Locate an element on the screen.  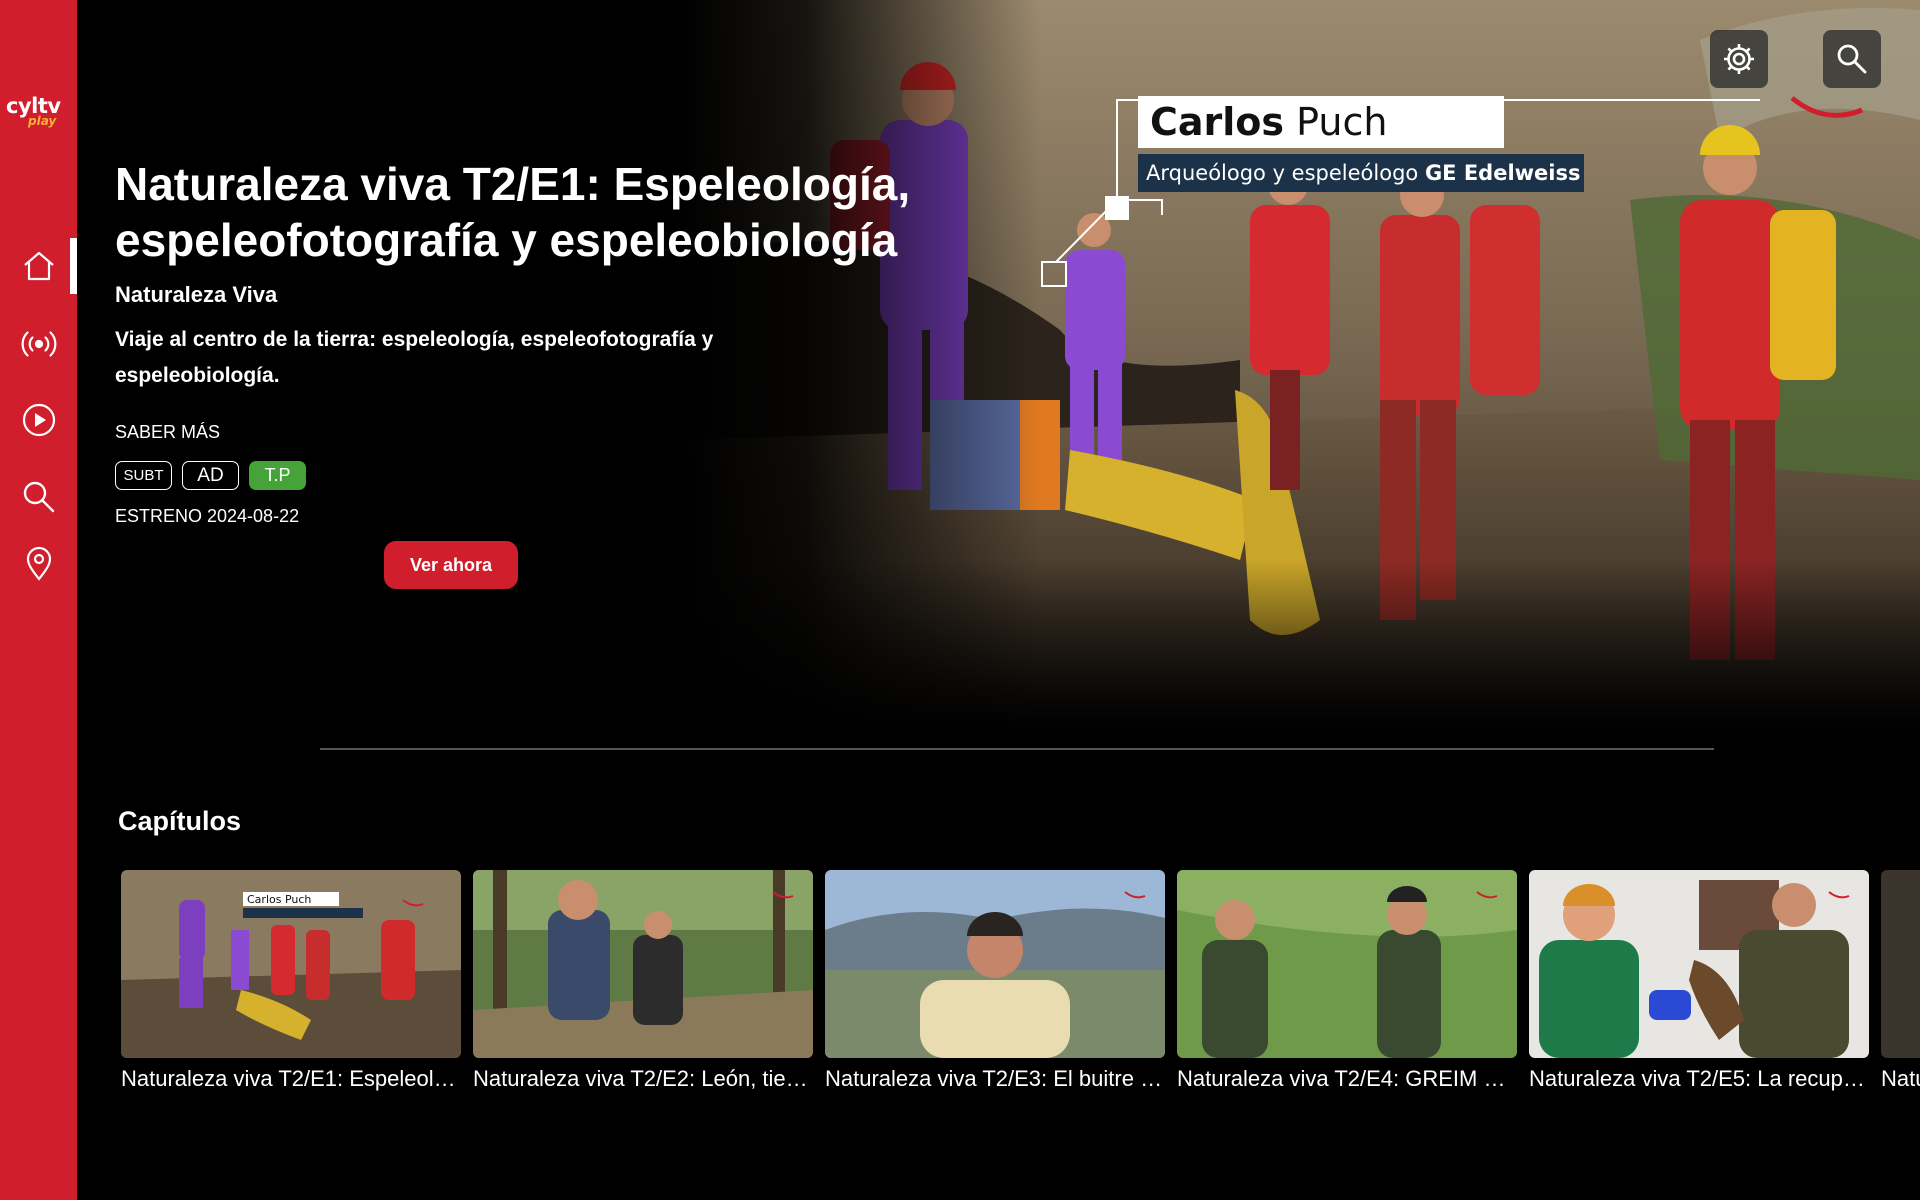
premiere-date: ESTRENO 2024-08-22 is located at coordinates (207, 516).